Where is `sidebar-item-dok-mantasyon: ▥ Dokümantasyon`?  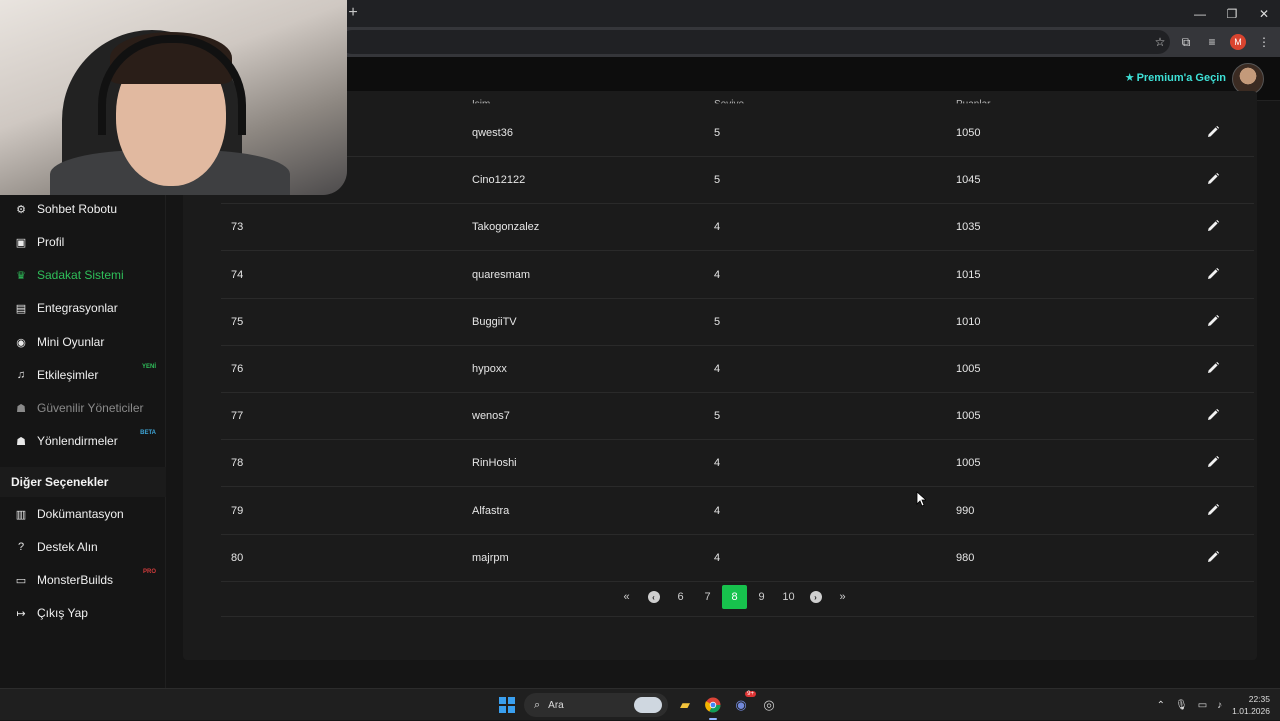 sidebar-item-dok-mantasyon: ▥ Dokümantasyon is located at coordinates (83, 514).